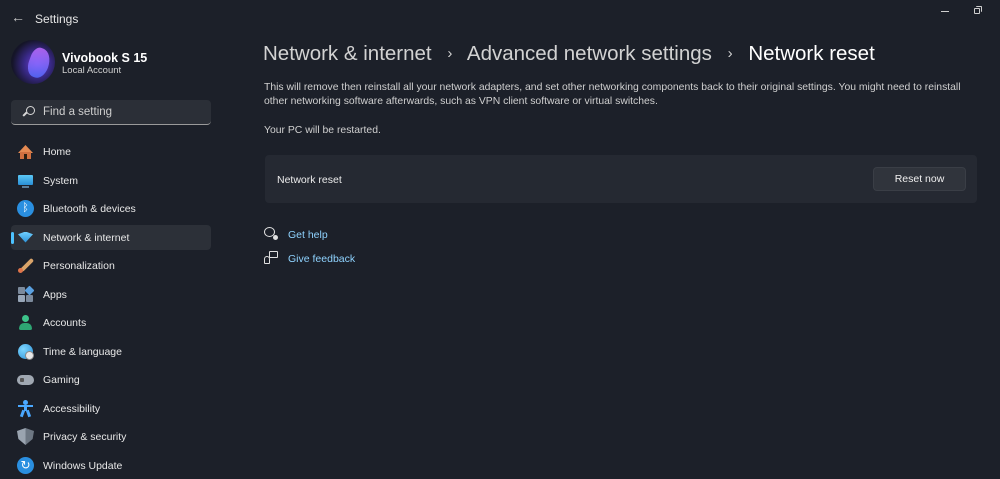 Image resolution: width=1000 pixels, height=479 pixels. I want to click on sidebar-item-label: Network & internet, so click(86, 237).